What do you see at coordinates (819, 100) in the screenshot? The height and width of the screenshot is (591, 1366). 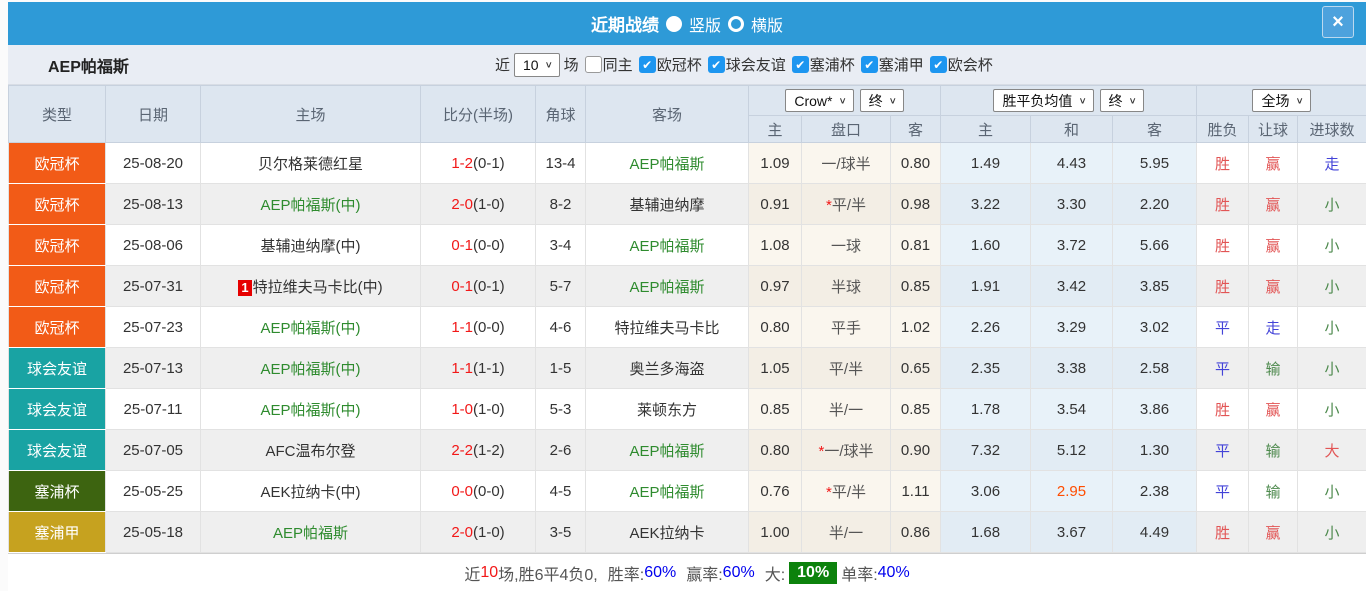 I see `bookmaker-select: Crow* ∨` at bounding box center [819, 100].